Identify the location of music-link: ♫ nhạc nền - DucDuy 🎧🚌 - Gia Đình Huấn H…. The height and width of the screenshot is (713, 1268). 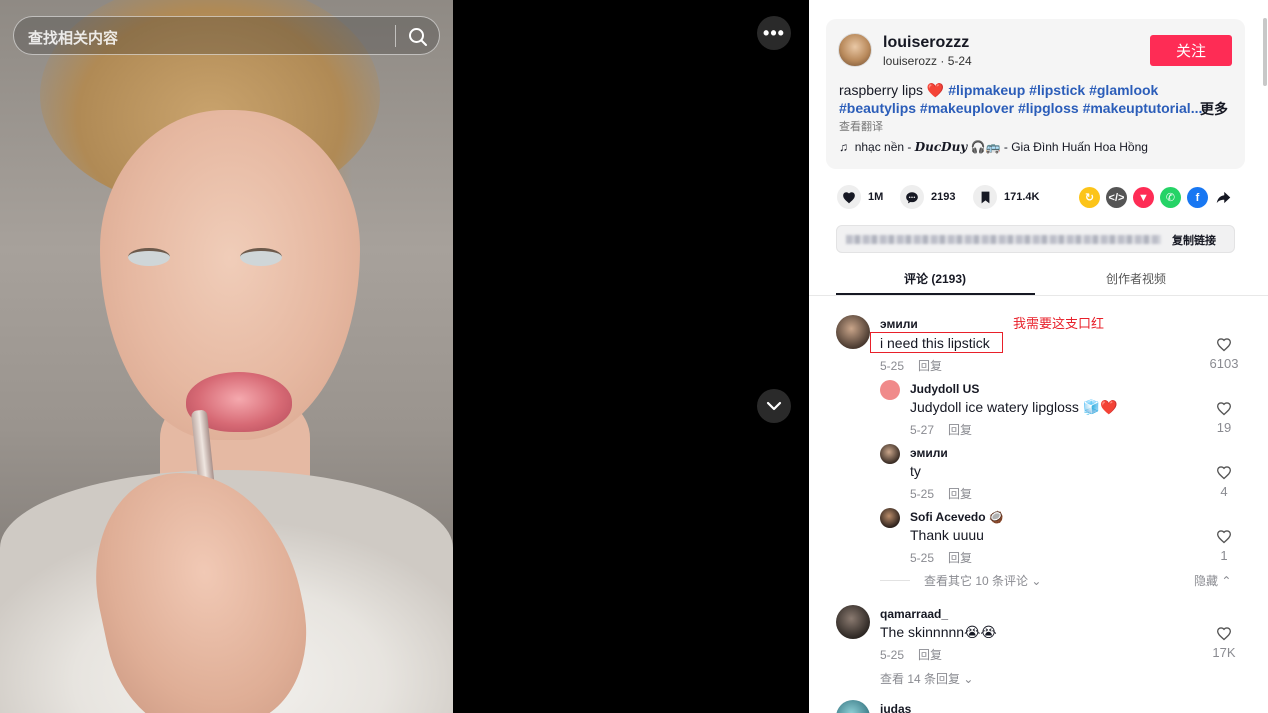
(993, 147).